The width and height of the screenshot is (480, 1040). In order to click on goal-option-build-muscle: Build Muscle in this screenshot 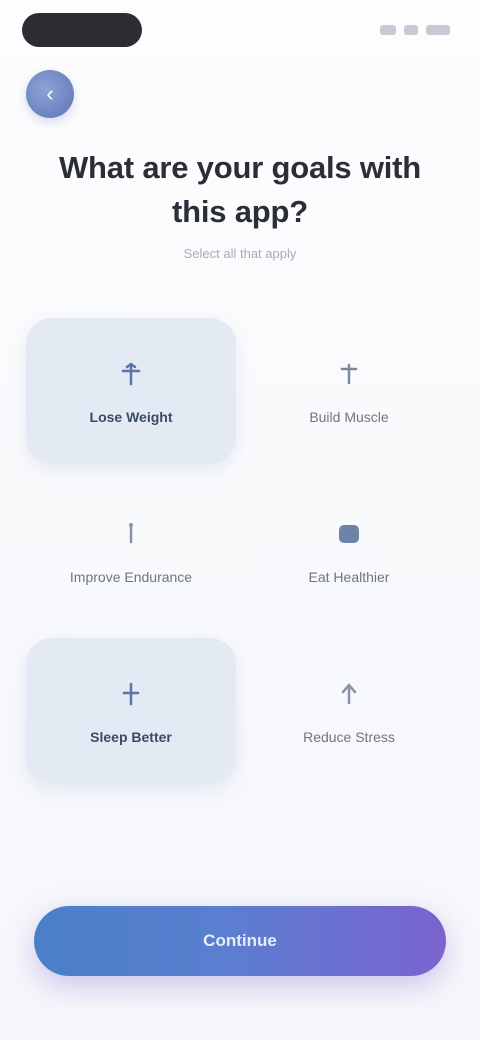, I will do `click(349, 391)`.